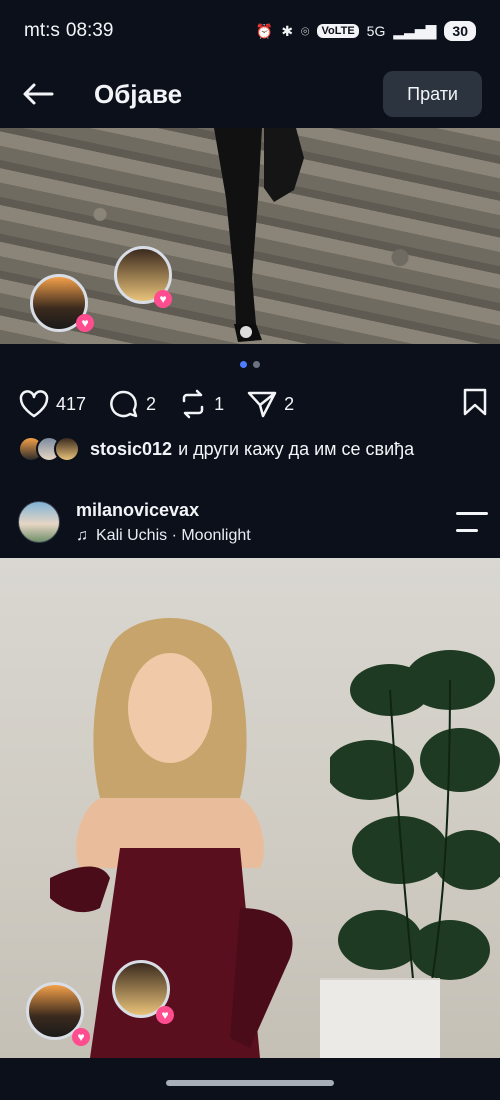 The width and height of the screenshot is (500, 1100). What do you see at coordinates (71, 403) in the screenshot?
I see `like-count: 417` at bounding box center [71, 403].